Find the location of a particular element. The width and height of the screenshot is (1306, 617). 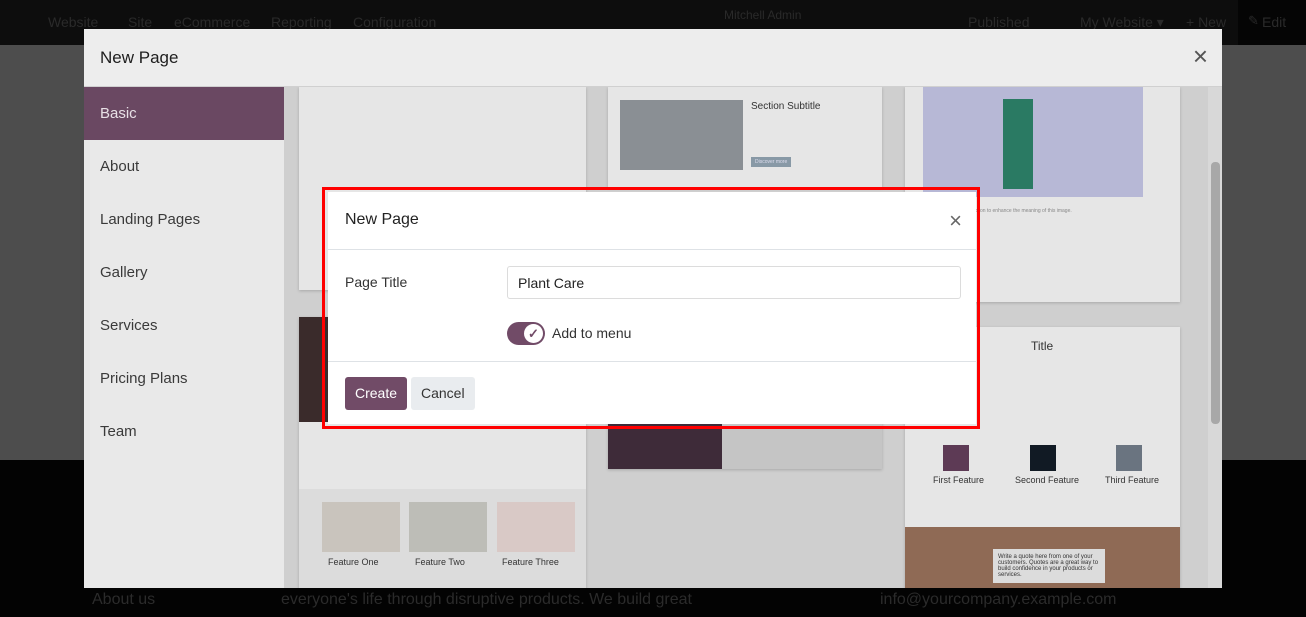

dialog-footer: Create Cancel is located at coordinates (652, 392).